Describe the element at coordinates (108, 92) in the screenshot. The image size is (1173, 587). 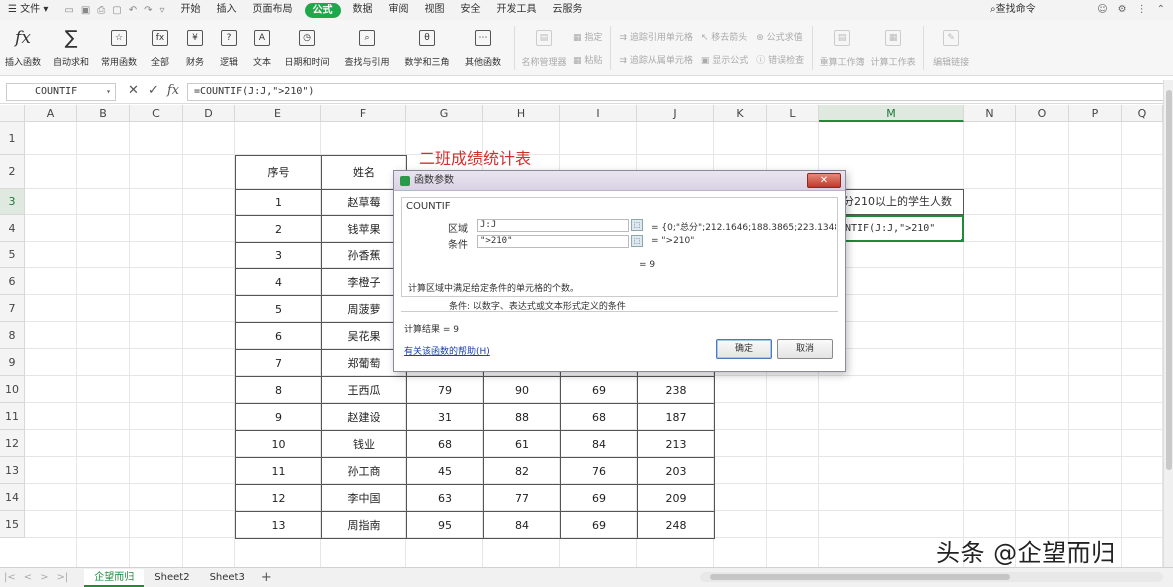
I see `chevron-down-icon: ▾` at that location.